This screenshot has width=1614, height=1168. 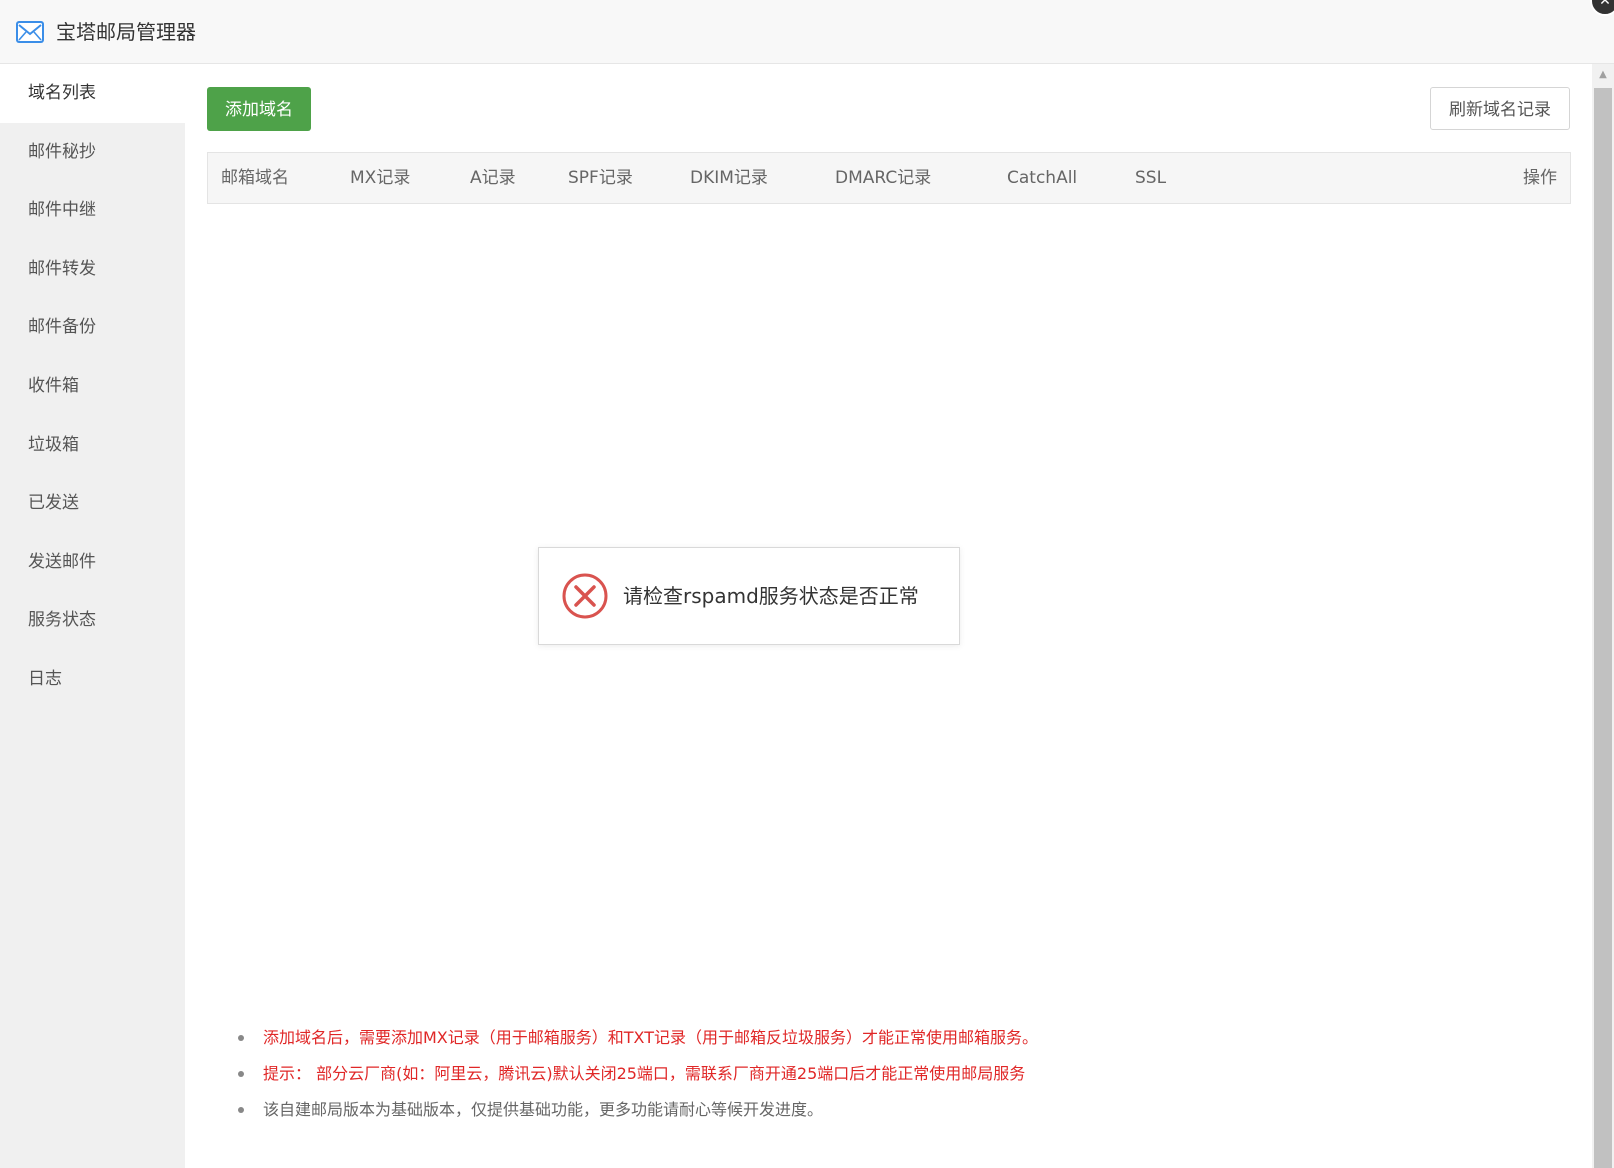 I want to click on sidebar-item-sent: 已发送, so click(x=92, y=503).